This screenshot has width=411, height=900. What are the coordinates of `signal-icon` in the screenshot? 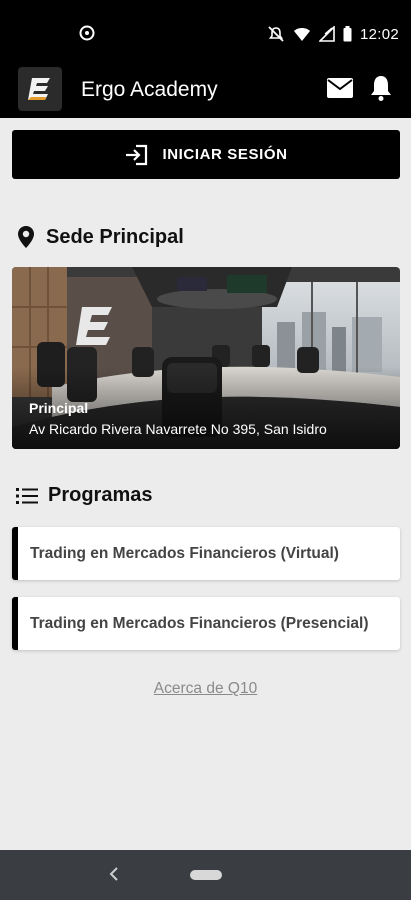 It's located at (326, 34).